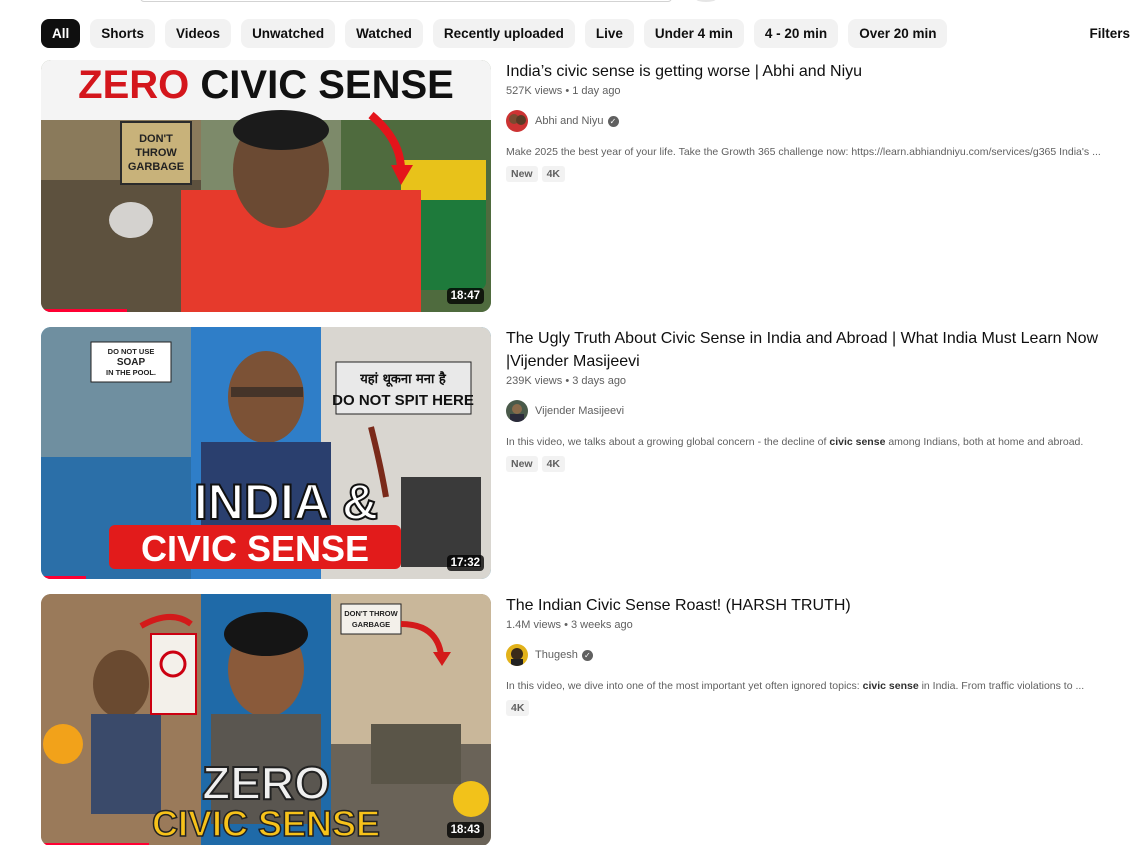 The width and height of the screenshot is (1134, 845). What do you see at coordinates (198, 33) in the screenshot?
I see `chip-videos: Videos` at bounding box center [198, 33].